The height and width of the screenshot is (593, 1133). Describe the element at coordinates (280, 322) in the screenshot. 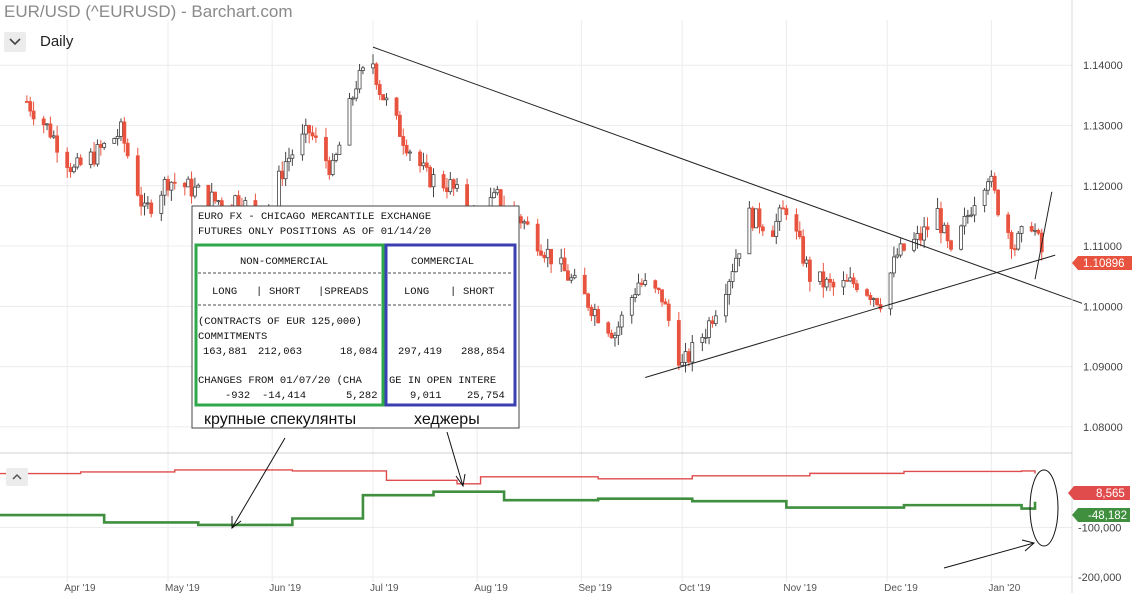

I see `contracts-line: (CONTRACTS OF EUR 125,000)` at that location.